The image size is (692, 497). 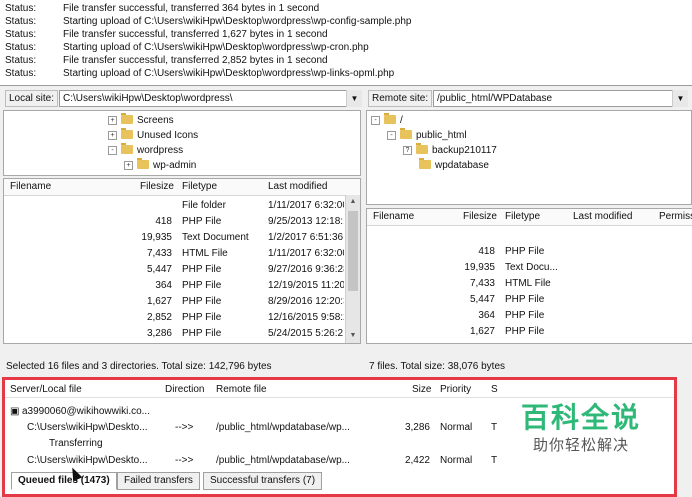 What do you see at coordinates (306, 205) in the screenshot?
I see `file-modified: 1/11/2017 6:32:00` at bounding box center [306, 205].